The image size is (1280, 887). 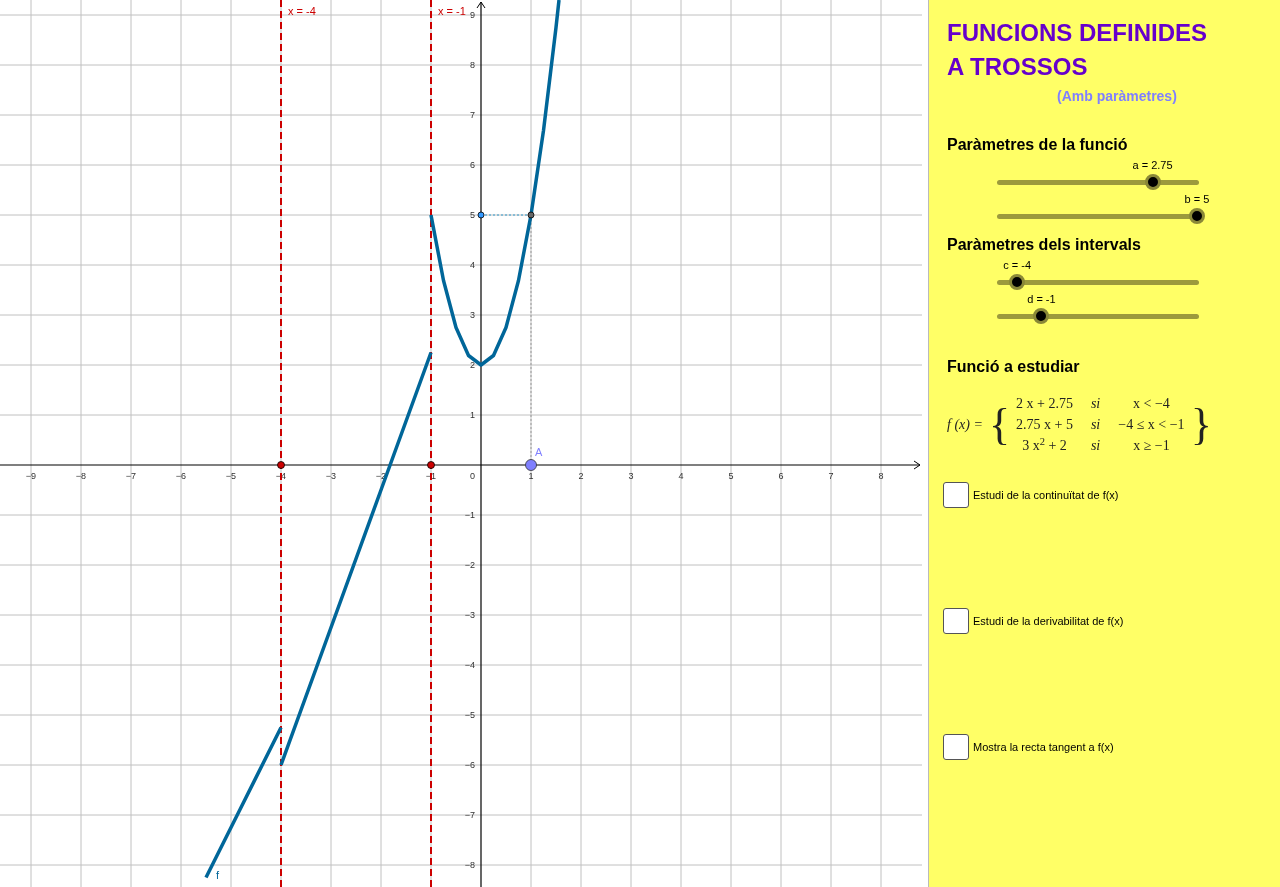 I want to click on point-label: A, so click(x=539, y=452).